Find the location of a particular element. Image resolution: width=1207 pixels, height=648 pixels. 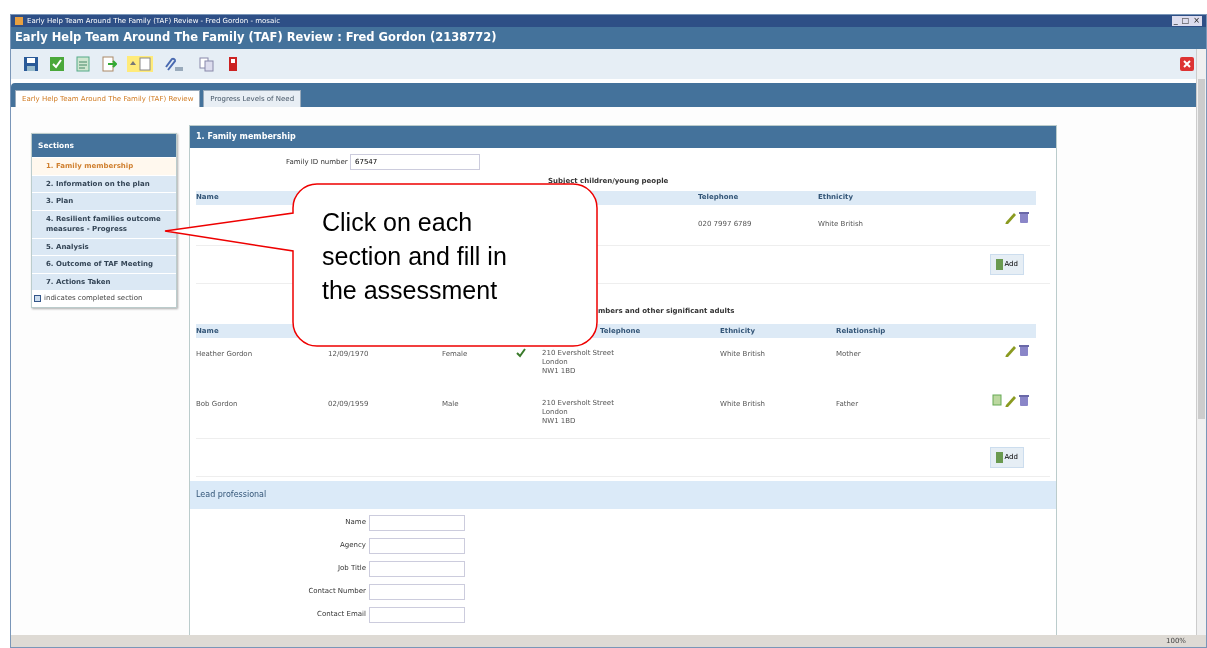

window-control: _ is located at coordinates (1175, 21).